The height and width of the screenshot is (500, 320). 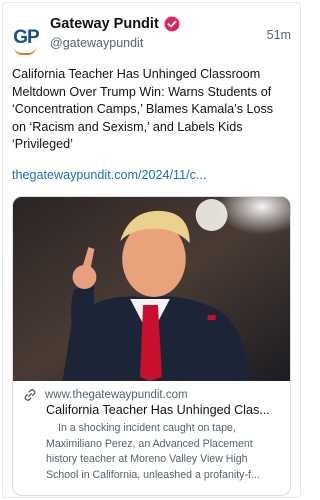 I want to click on author-row: Gateway Pundit, so click(x=115, y=24).